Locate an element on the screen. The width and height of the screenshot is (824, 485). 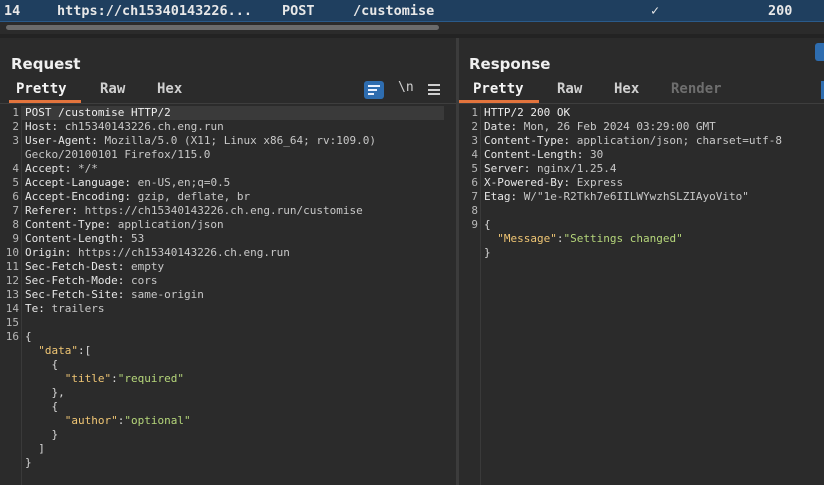
line-text: Date: Mon, 26 Feb 2024 03:29:00 GMT is located at coordinates (600, 127).